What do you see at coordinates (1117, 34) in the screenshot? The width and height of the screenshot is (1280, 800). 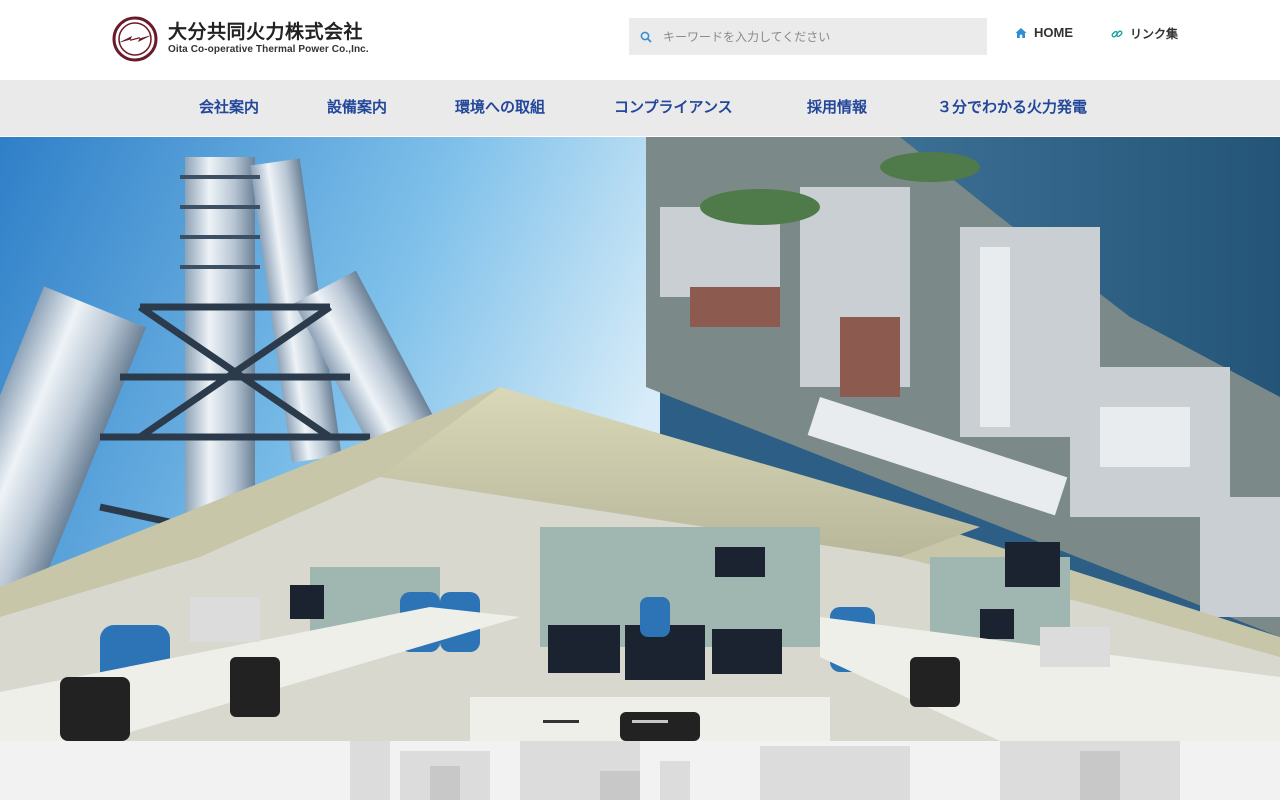 I see `chain-link-icon` at bounding box center [1117, 34].